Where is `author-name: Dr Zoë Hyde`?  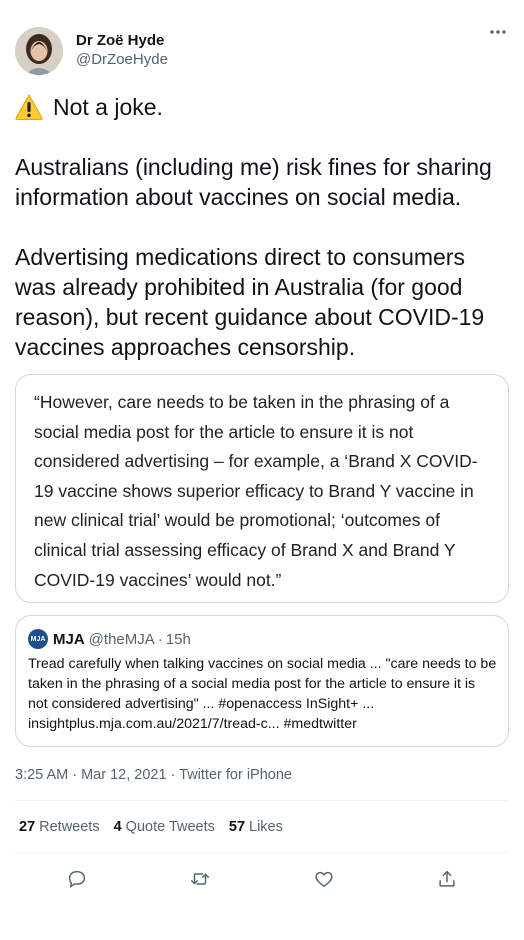 author-name: Dr Zoë Hyde is located at coordinates (122, 41).